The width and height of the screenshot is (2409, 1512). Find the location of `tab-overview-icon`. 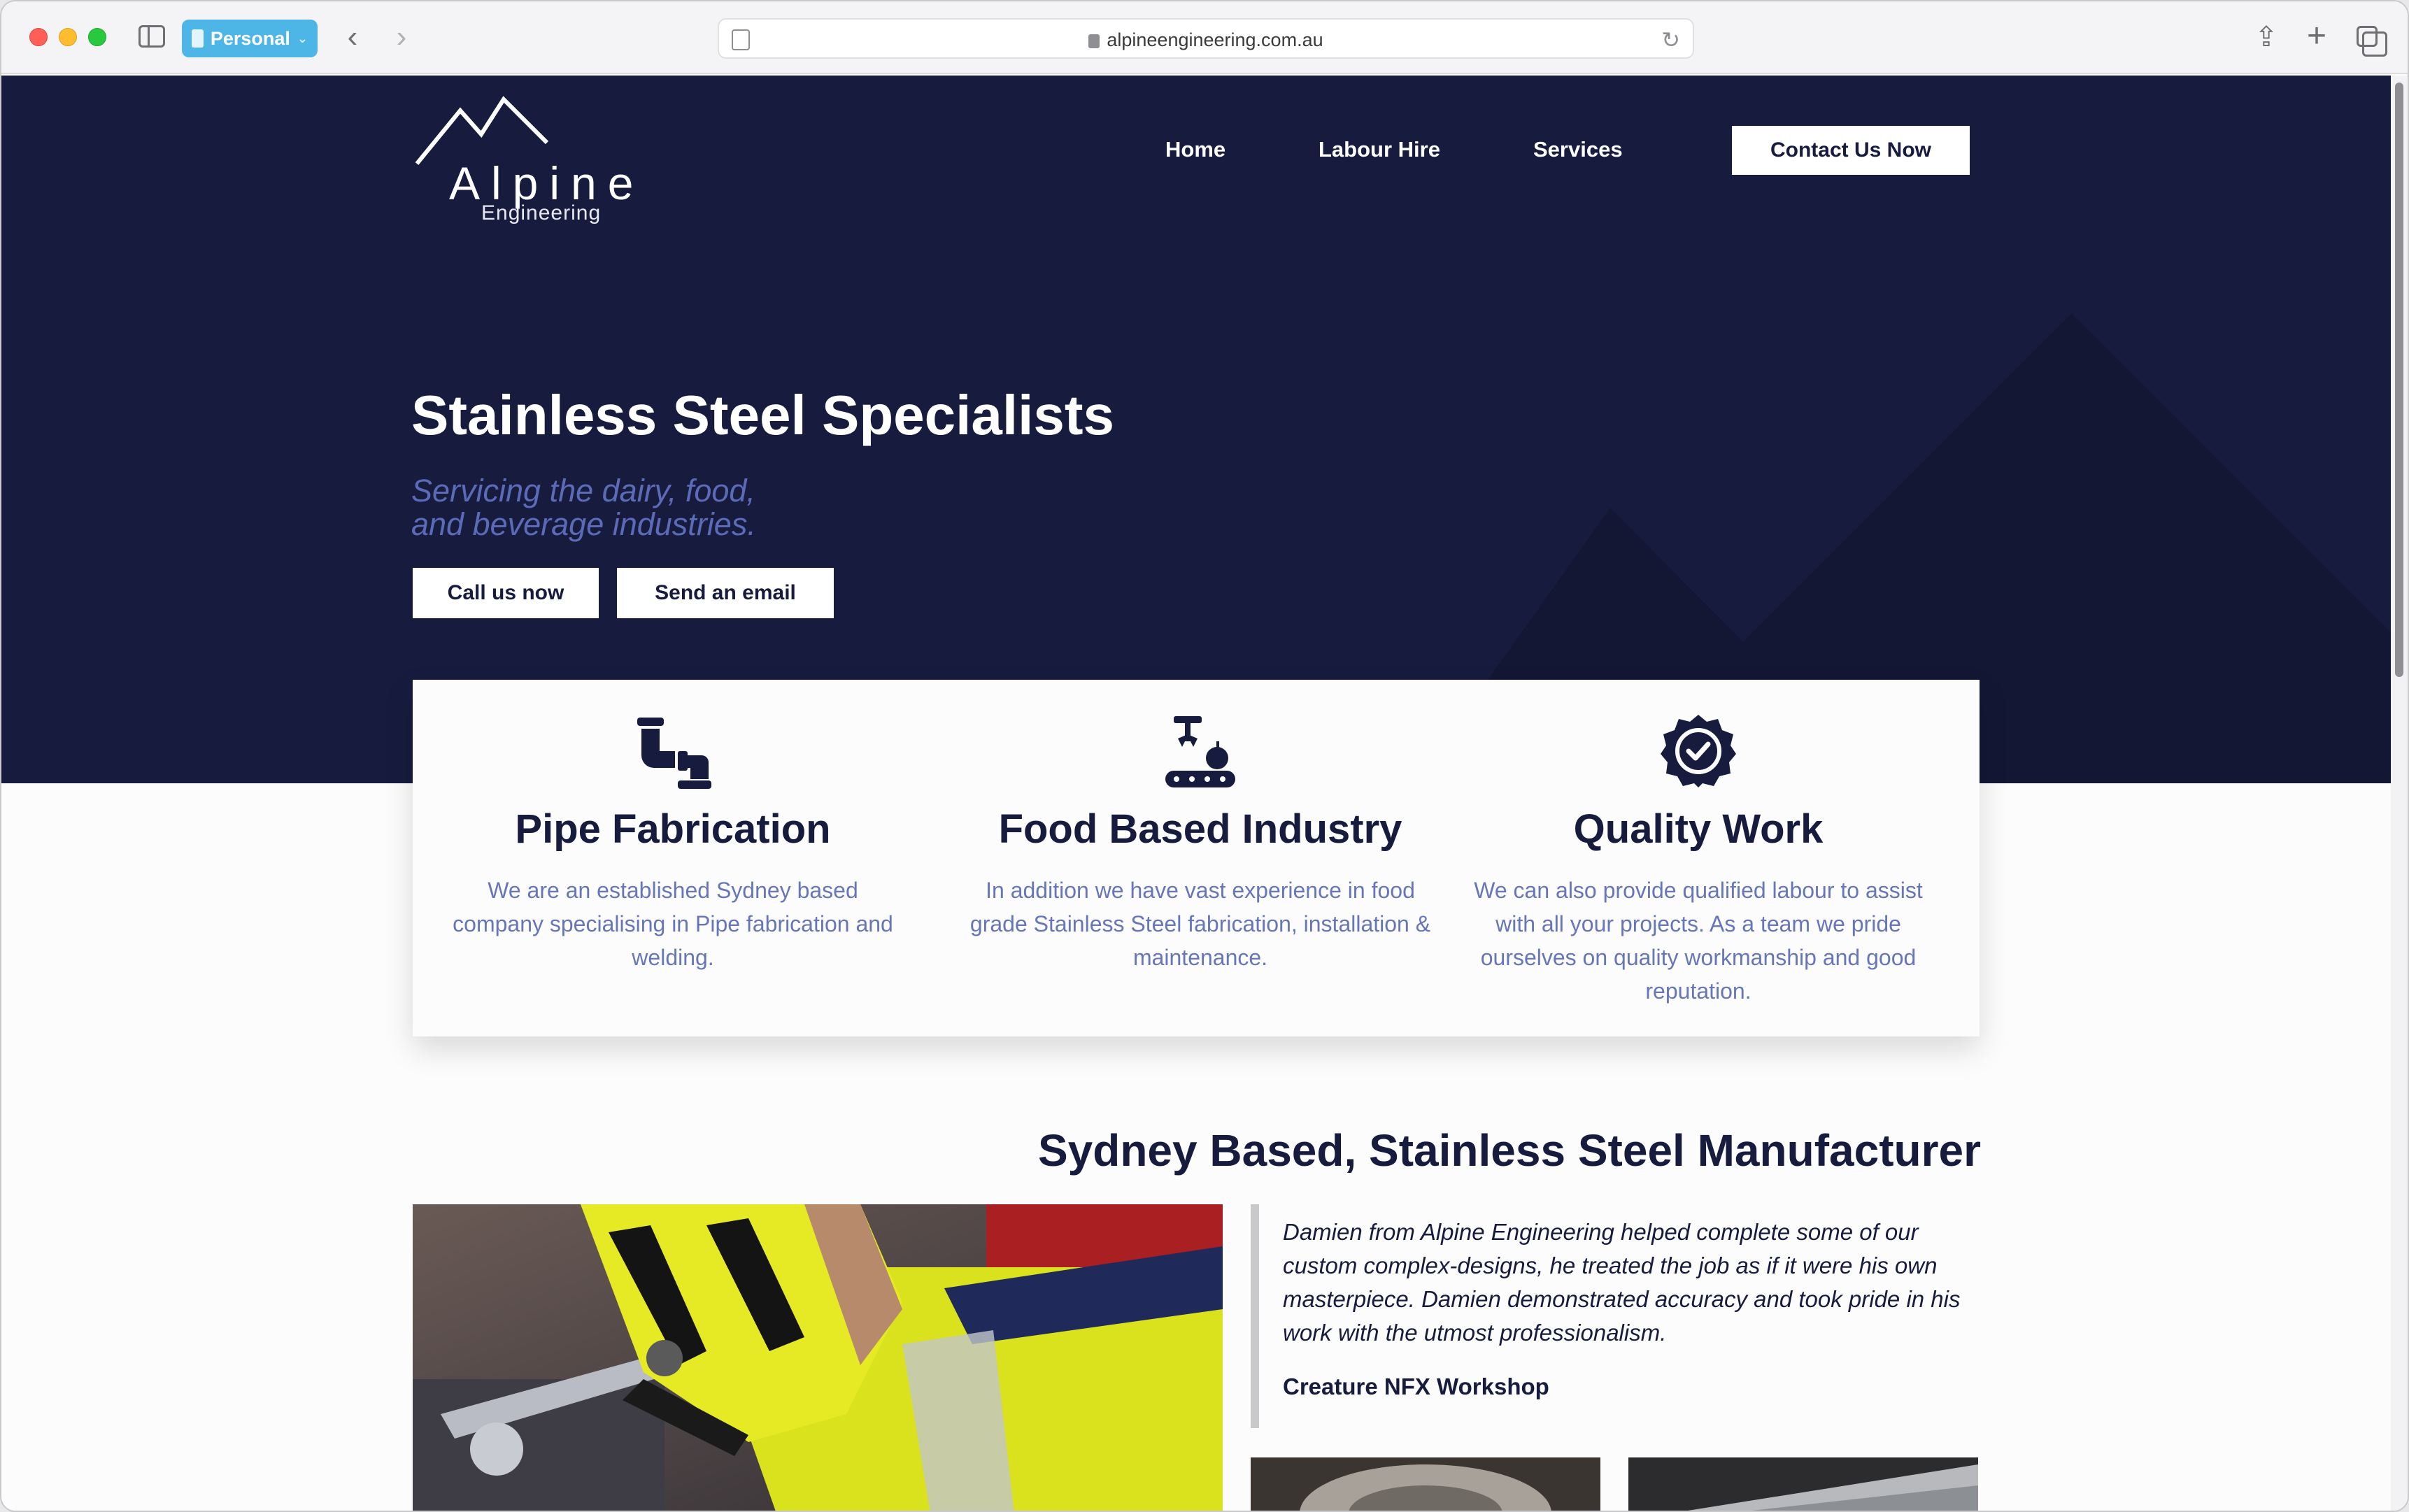

tab-overview-icon is located at coordinates (2370, 39).